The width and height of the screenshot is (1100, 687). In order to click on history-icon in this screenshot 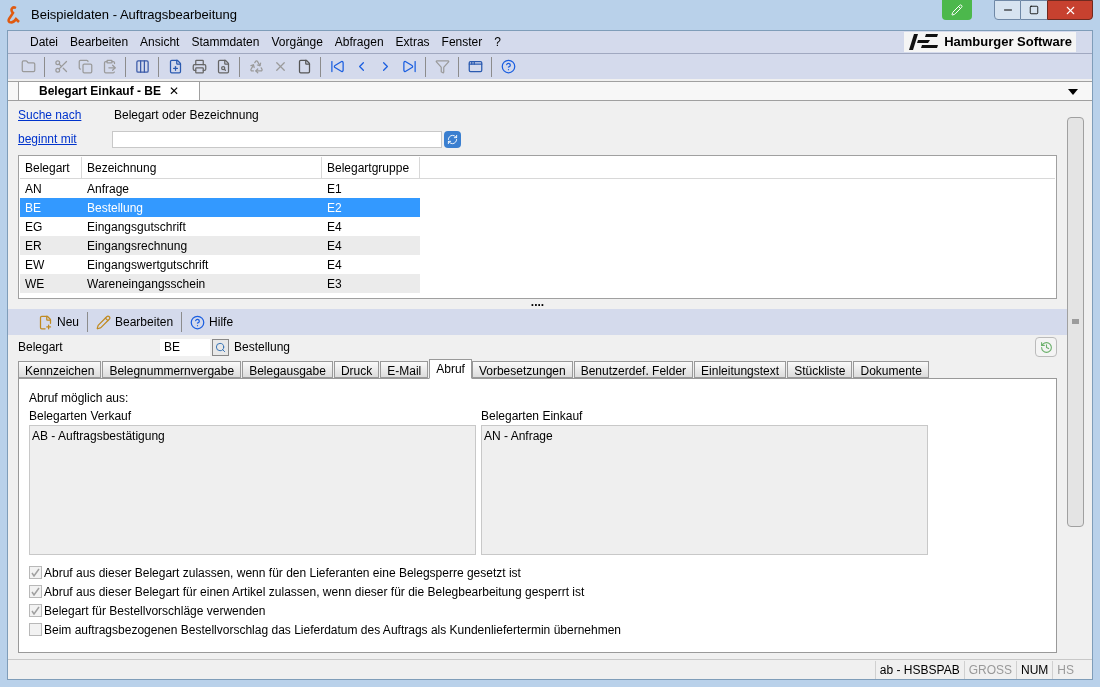, I will do `click(1046, 347)`.